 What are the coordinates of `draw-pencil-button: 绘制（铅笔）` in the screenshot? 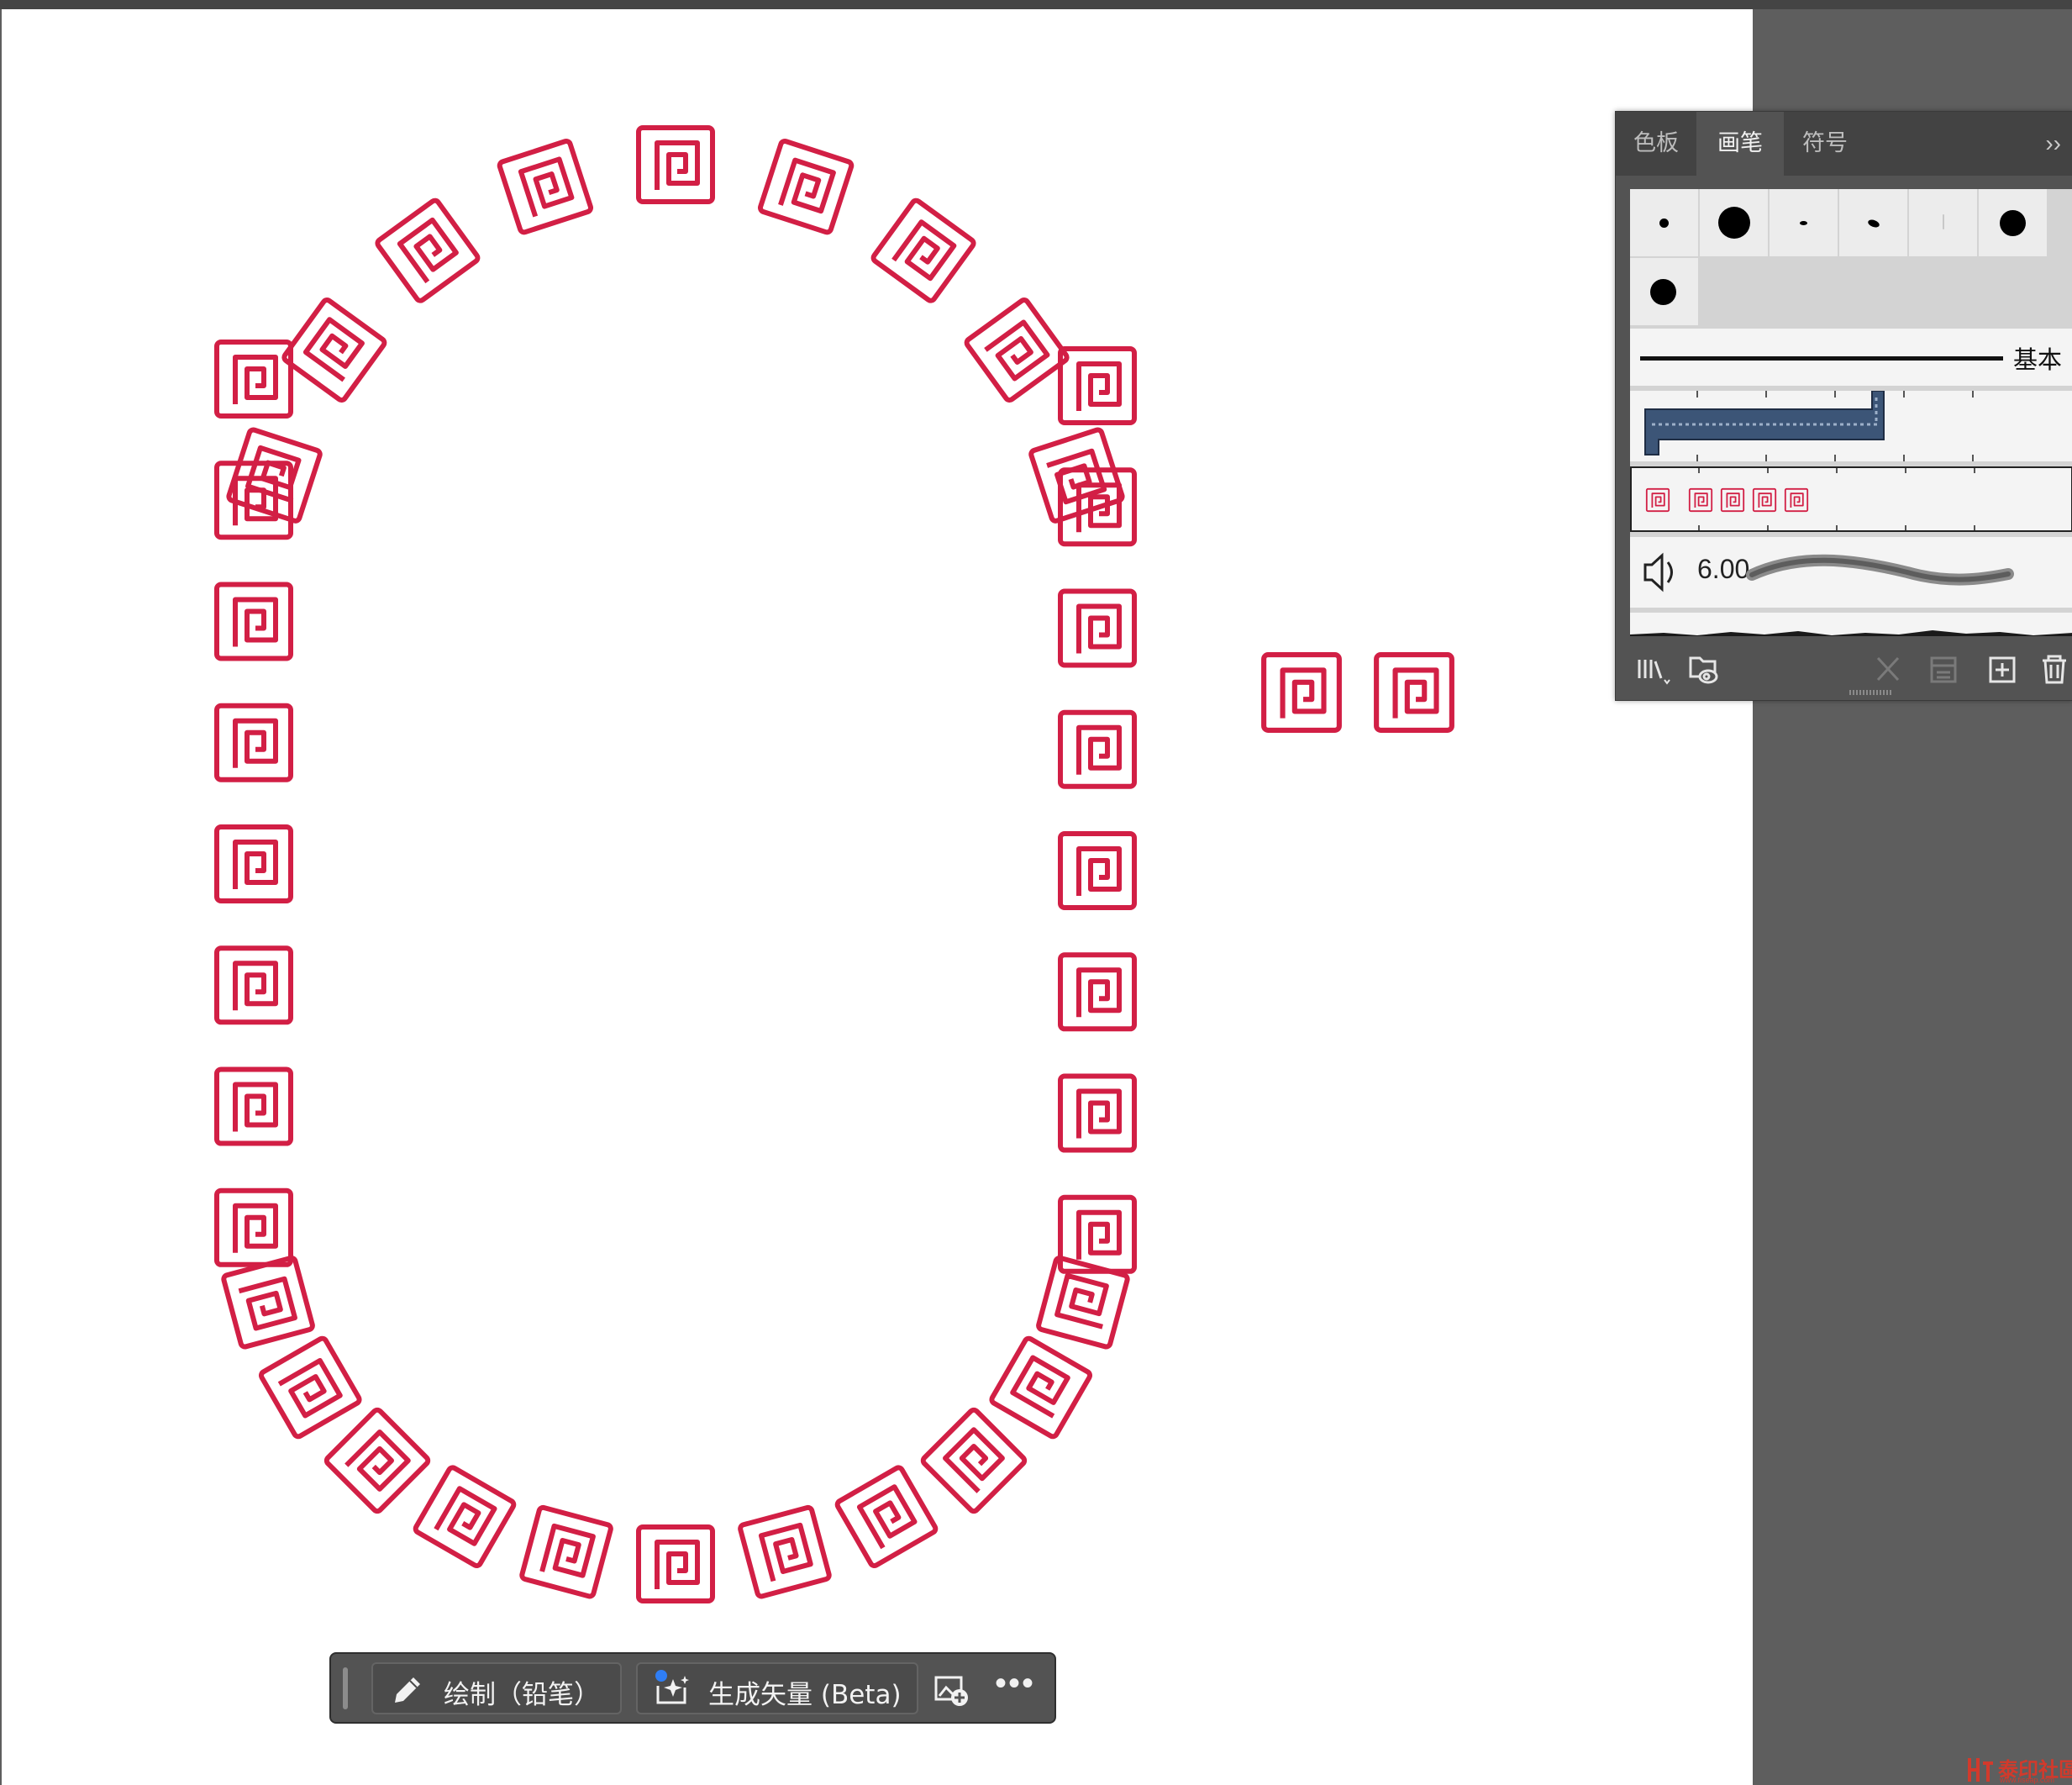 It's located at (497, 1688).